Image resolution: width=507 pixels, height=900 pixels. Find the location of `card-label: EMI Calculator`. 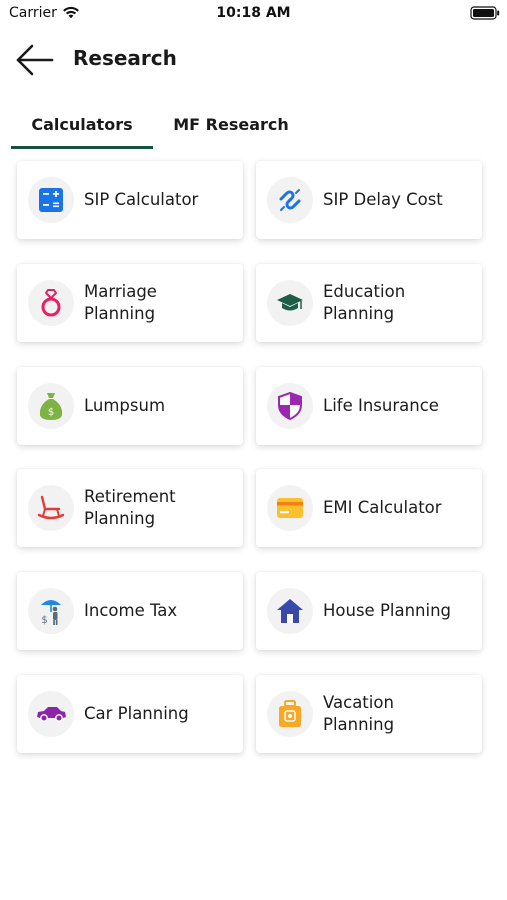

card-label: EMI Calculator is located at coordinates (398, 508).